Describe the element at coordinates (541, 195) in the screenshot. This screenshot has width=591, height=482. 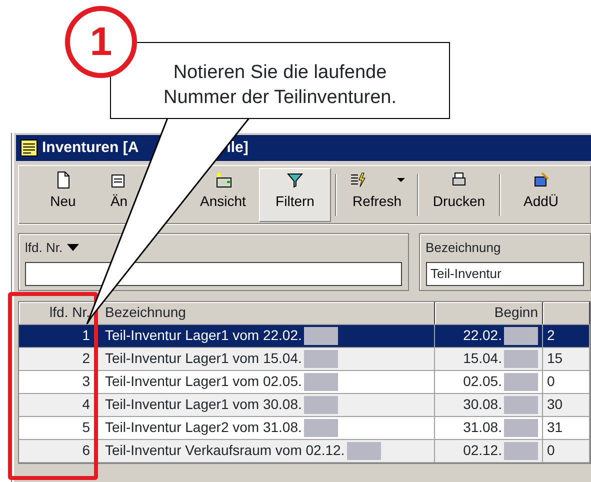
I see `toolbar-button: AddÜ` at that location.